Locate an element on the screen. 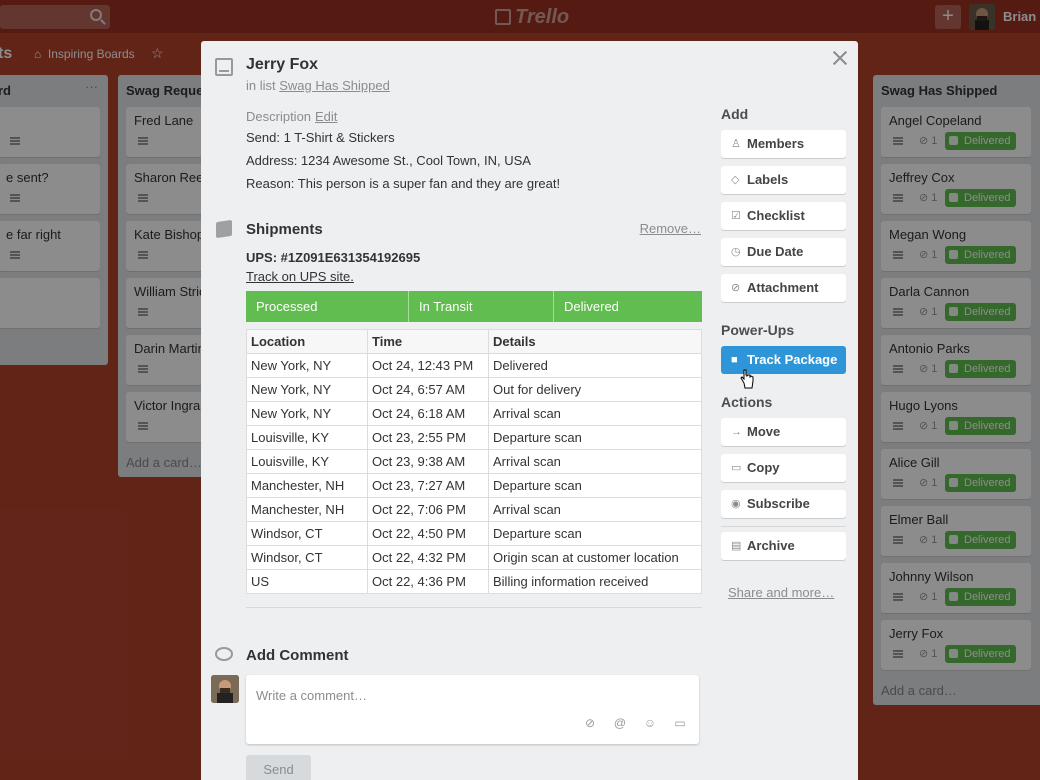 This screenshot has height=780, width=1040. table-cell: Oct 24, 6:57 AM is located at coordinates (428, 389).